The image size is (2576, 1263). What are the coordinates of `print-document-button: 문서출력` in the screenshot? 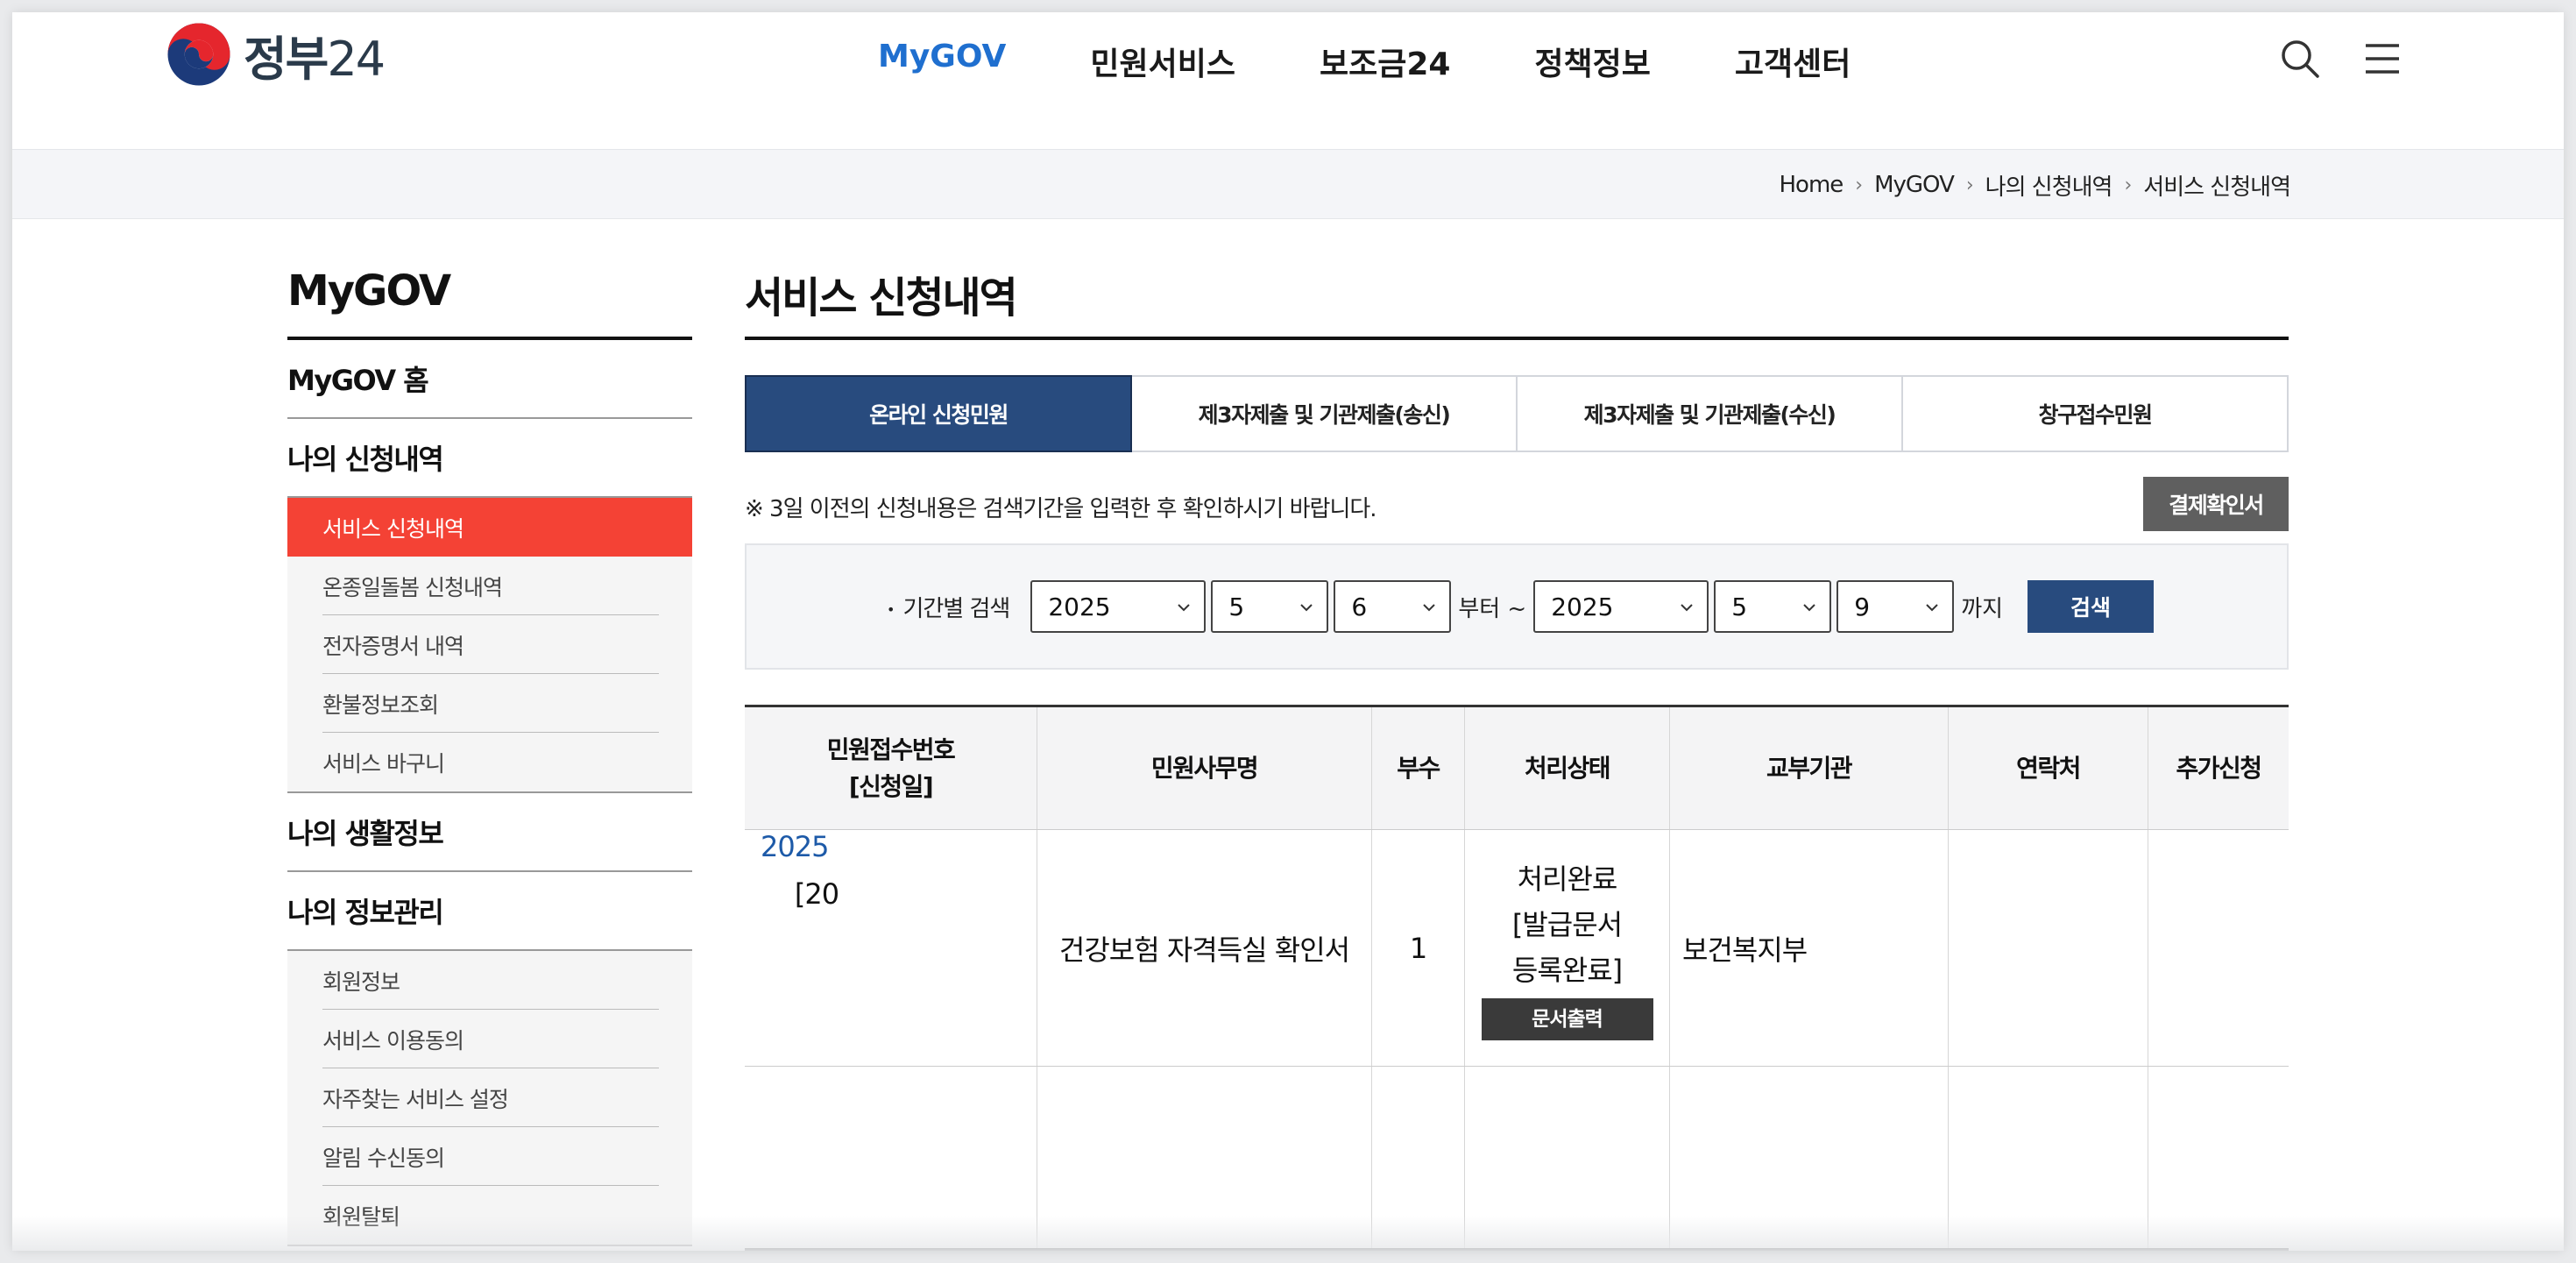 It's located at (1567, 1018).